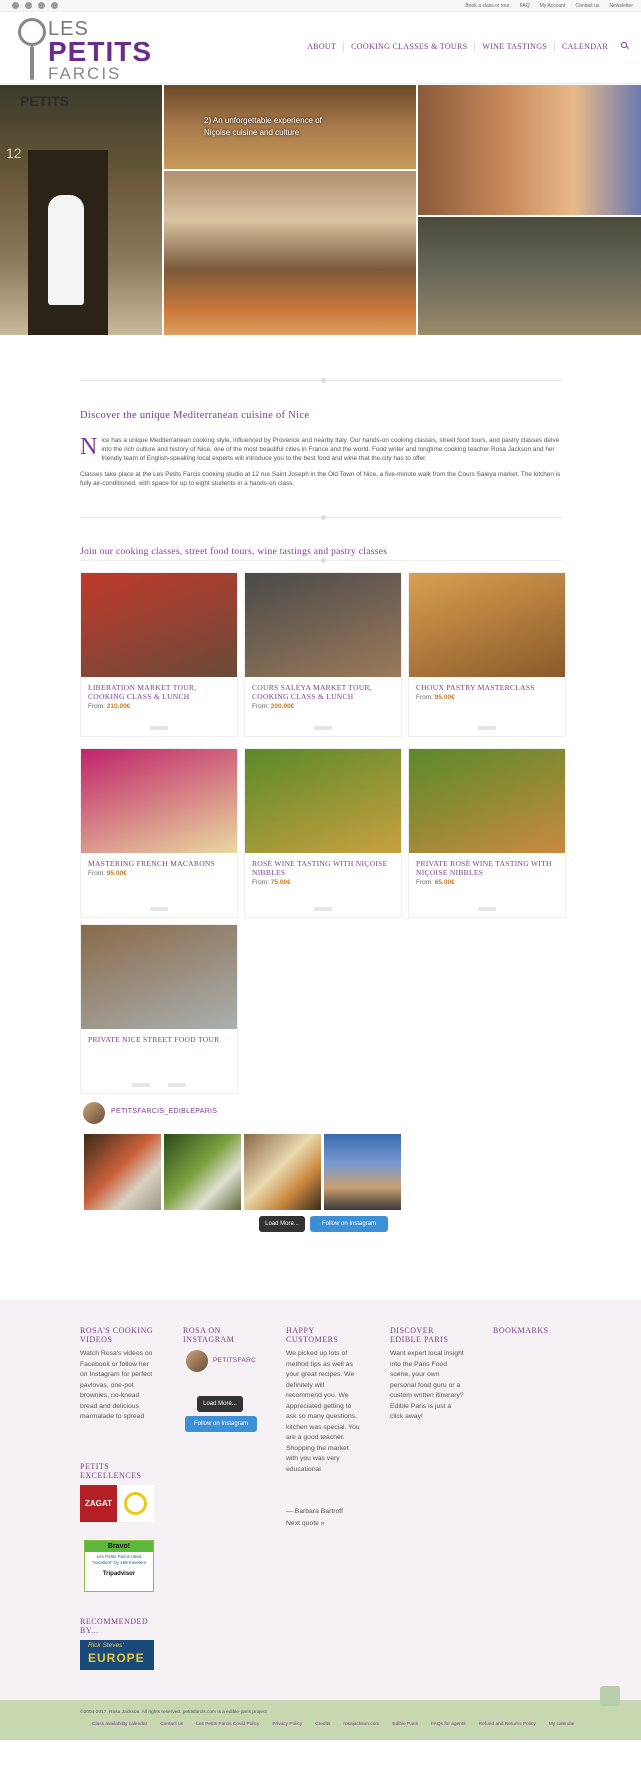  What do you see at coordinates (41, 5) in the screenshot?
I see `instagram-icon` at bounding box center [41, 5].